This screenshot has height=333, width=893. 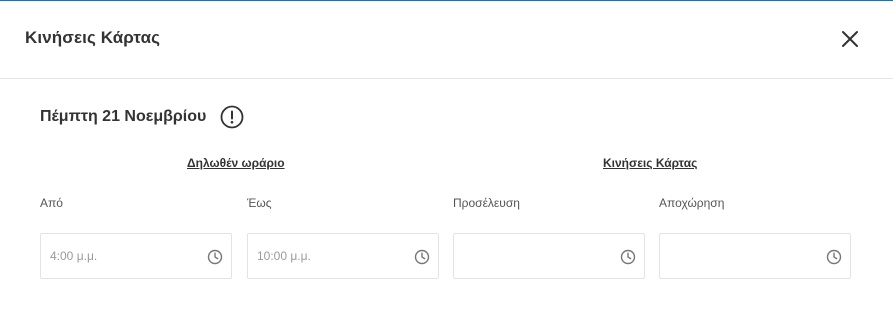 I want to click on arrival-time-input, so click(x=549, y=256).